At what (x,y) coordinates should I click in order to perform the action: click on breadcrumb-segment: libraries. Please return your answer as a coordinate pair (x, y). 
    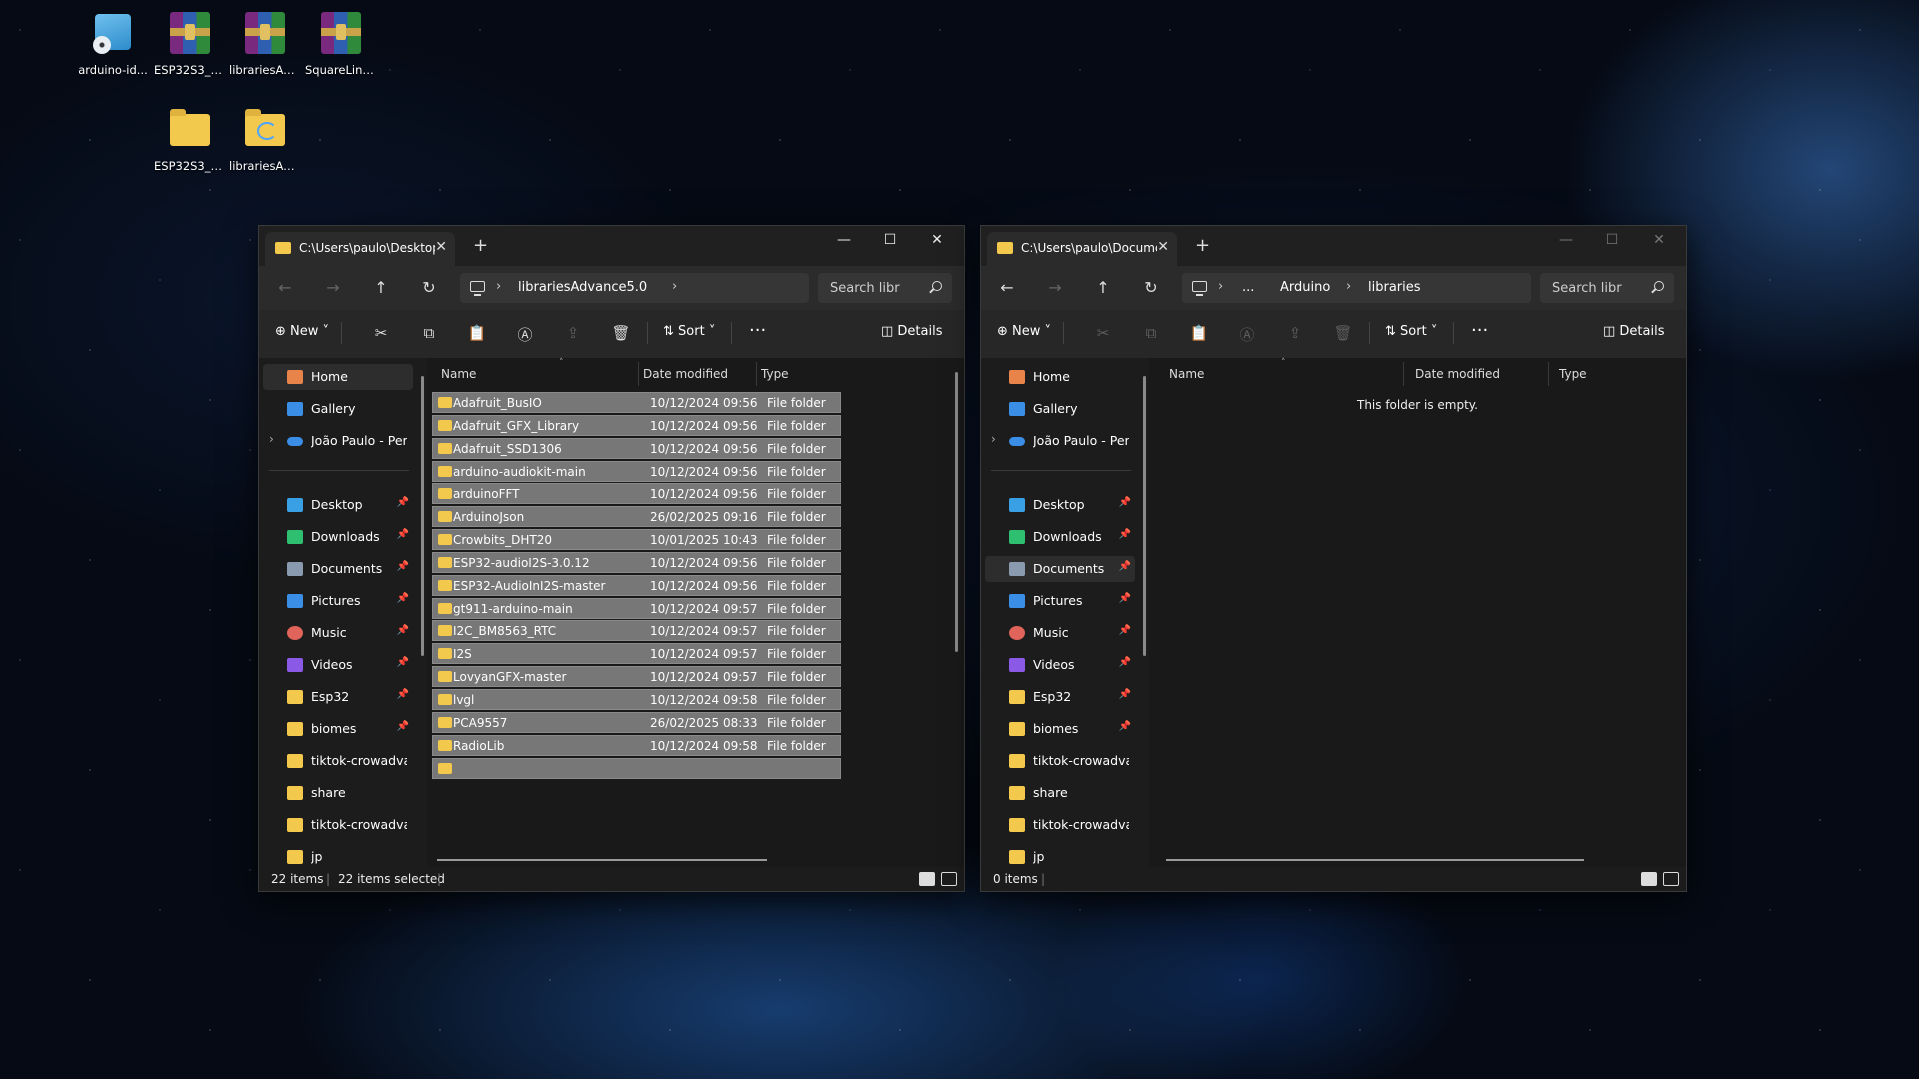
    Looking at the image, I should click on (1394, 287).